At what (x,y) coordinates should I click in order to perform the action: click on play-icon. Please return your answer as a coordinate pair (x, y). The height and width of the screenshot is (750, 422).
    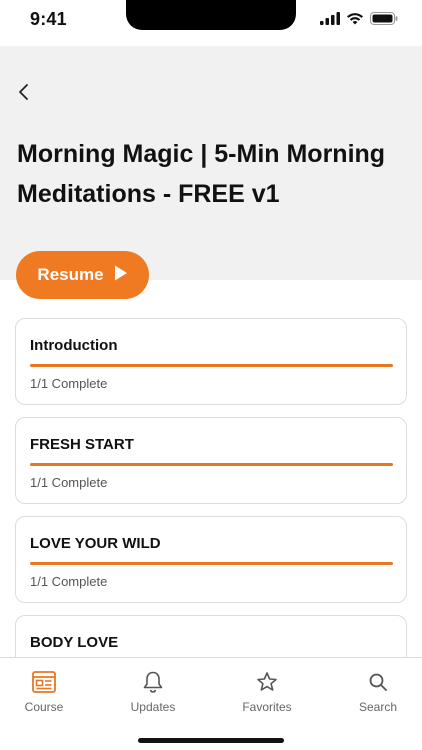
    Looking at the image, I should click on (121, 275).